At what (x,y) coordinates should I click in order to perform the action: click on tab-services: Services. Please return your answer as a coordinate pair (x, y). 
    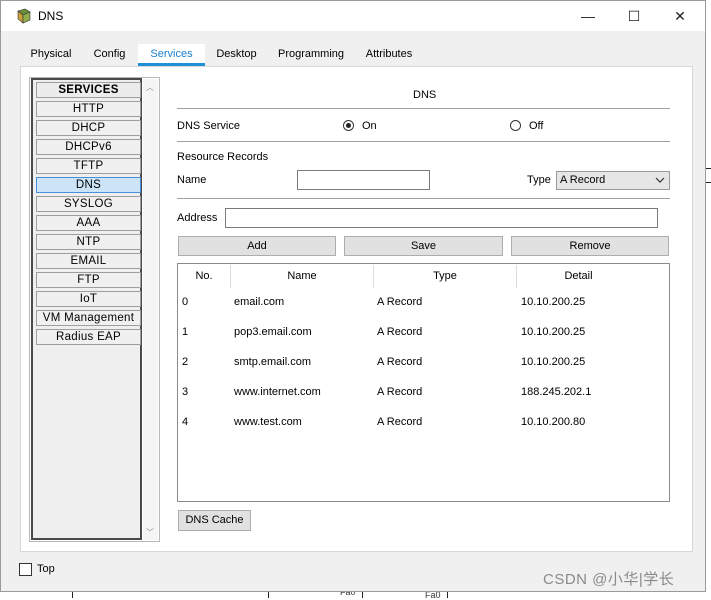
    Looking at the image, I should click on (171, 55).